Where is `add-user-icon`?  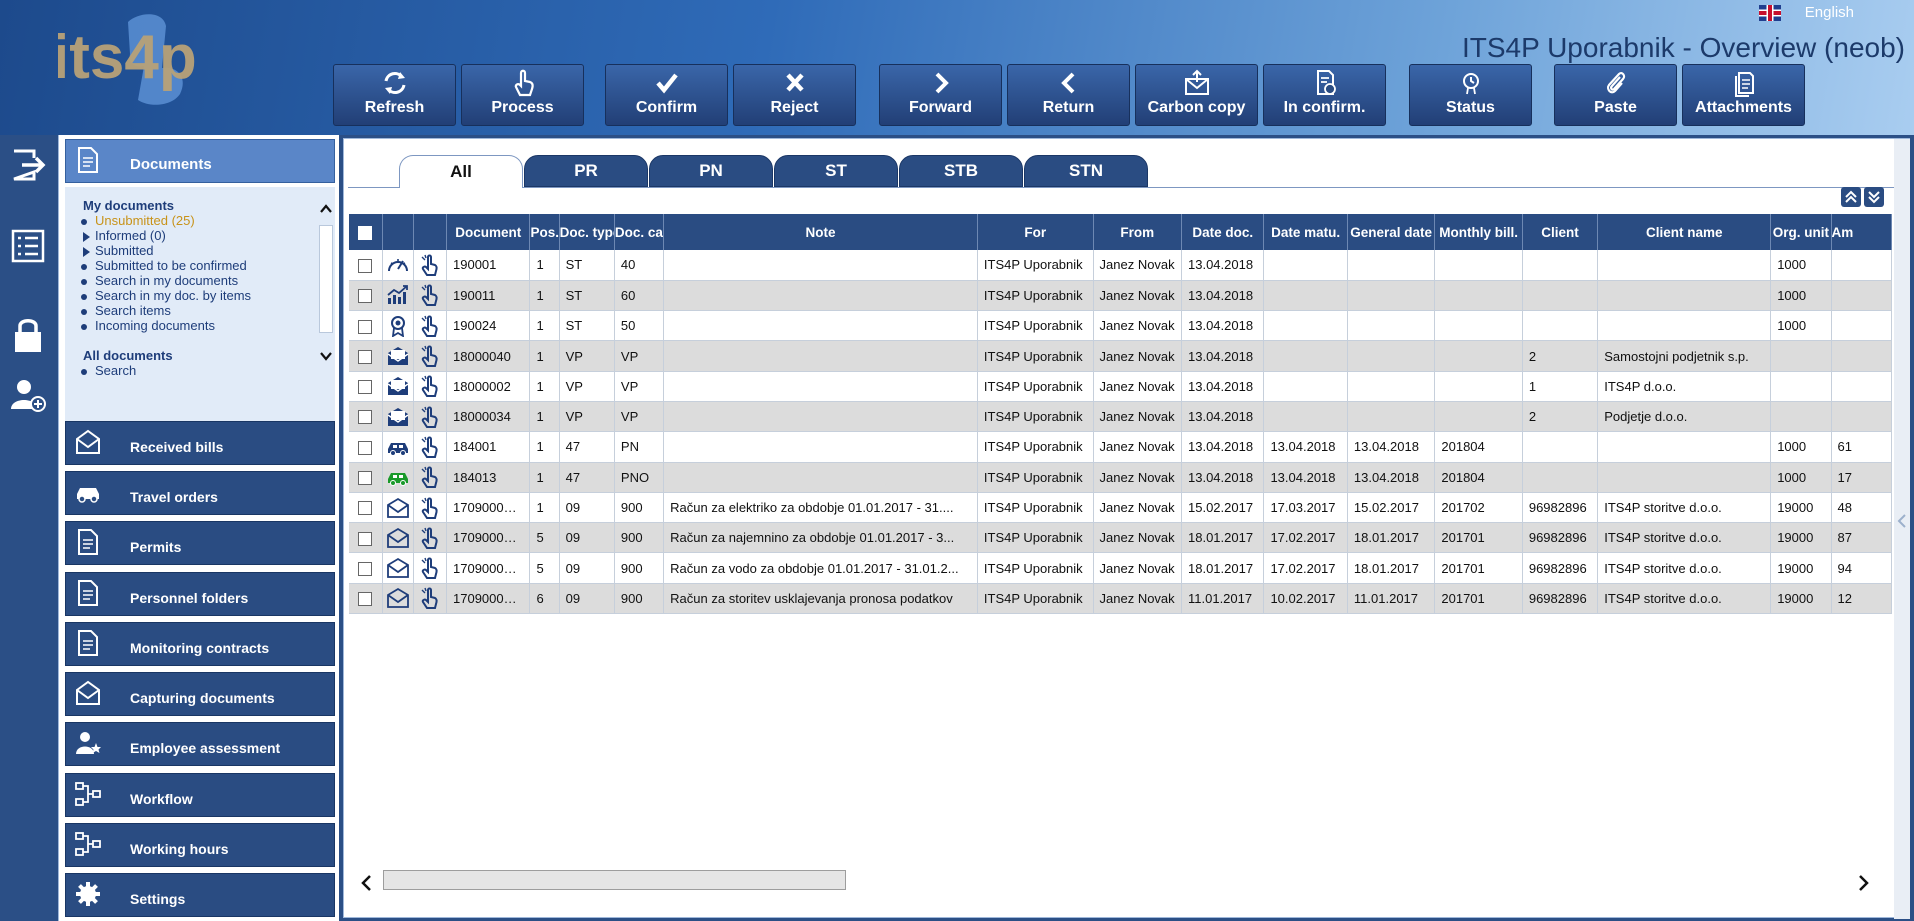 add-user-icon is located at coordinates (28, 395).